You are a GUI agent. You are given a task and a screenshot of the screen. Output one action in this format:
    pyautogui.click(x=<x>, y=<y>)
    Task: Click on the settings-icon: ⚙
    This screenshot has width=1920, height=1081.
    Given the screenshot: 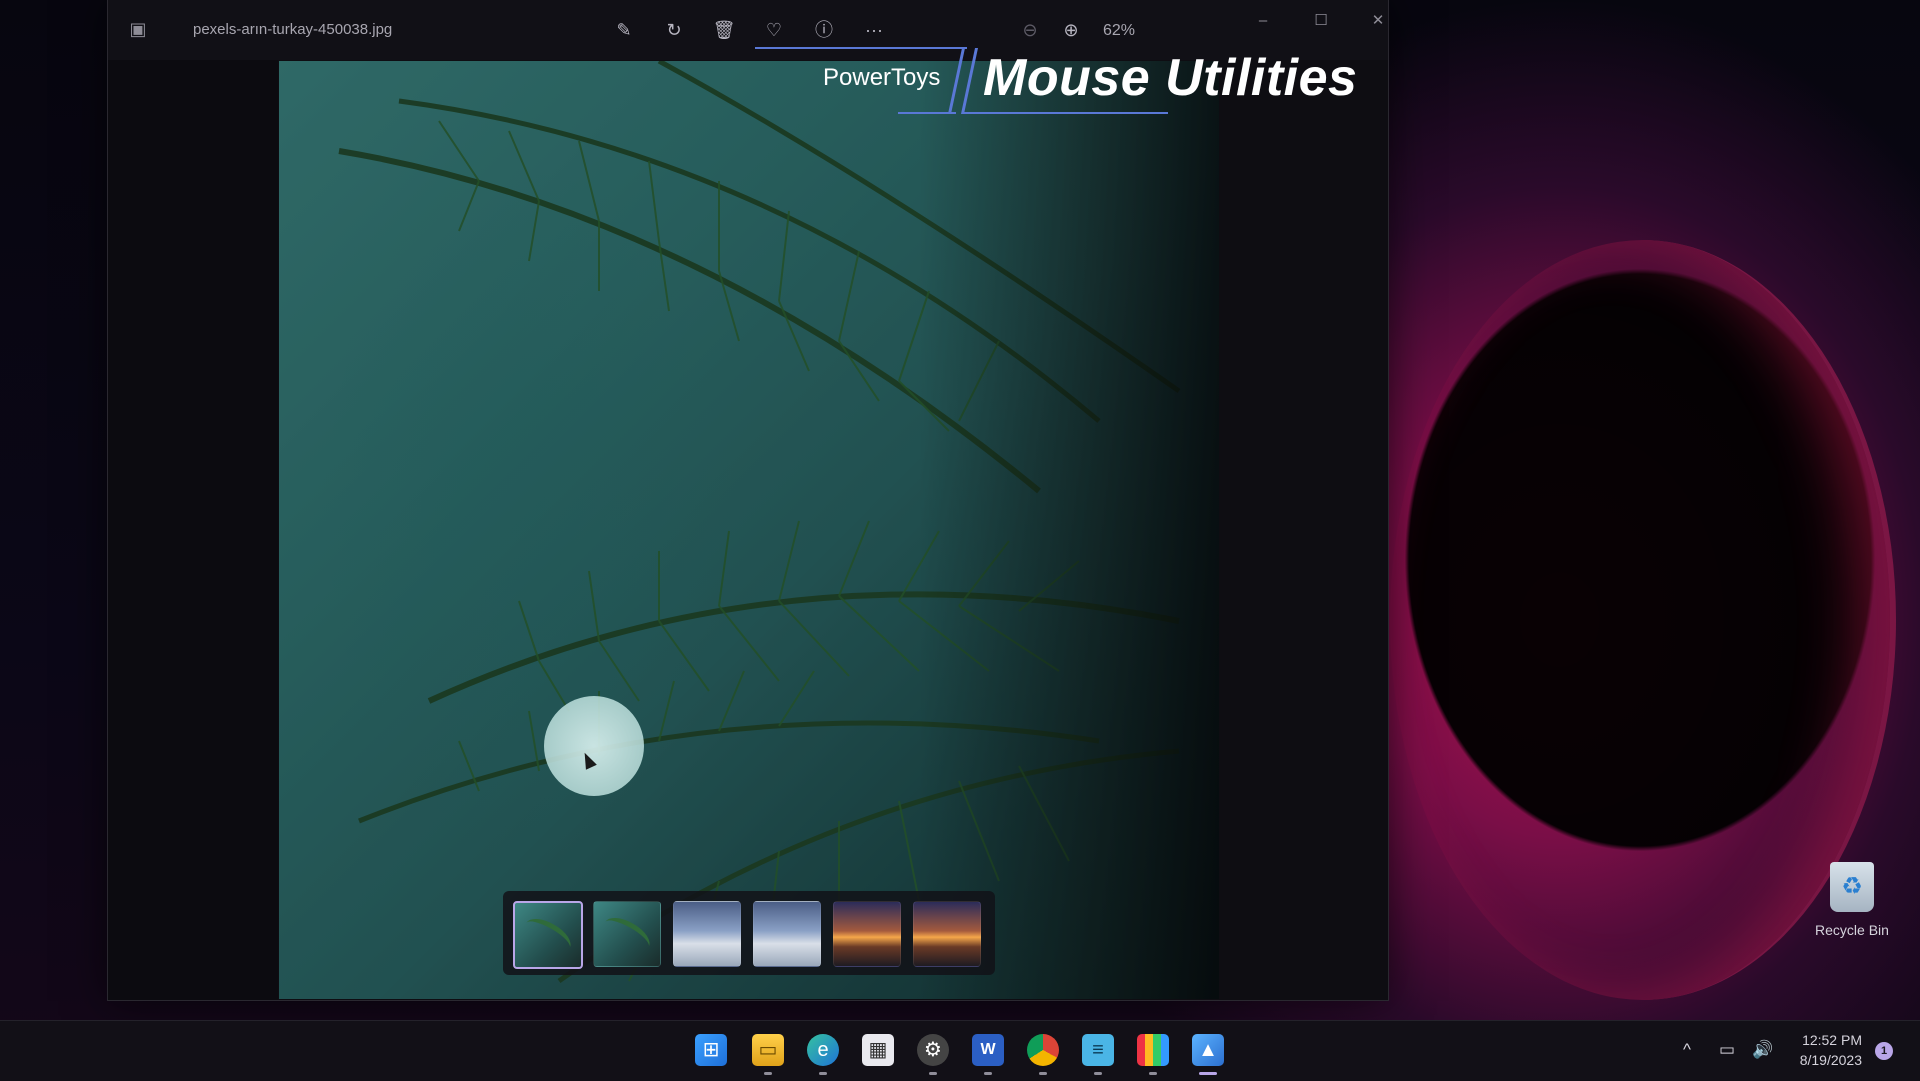 What is the action you would take?
    pyautogui.click(x=933, y=1050)
    